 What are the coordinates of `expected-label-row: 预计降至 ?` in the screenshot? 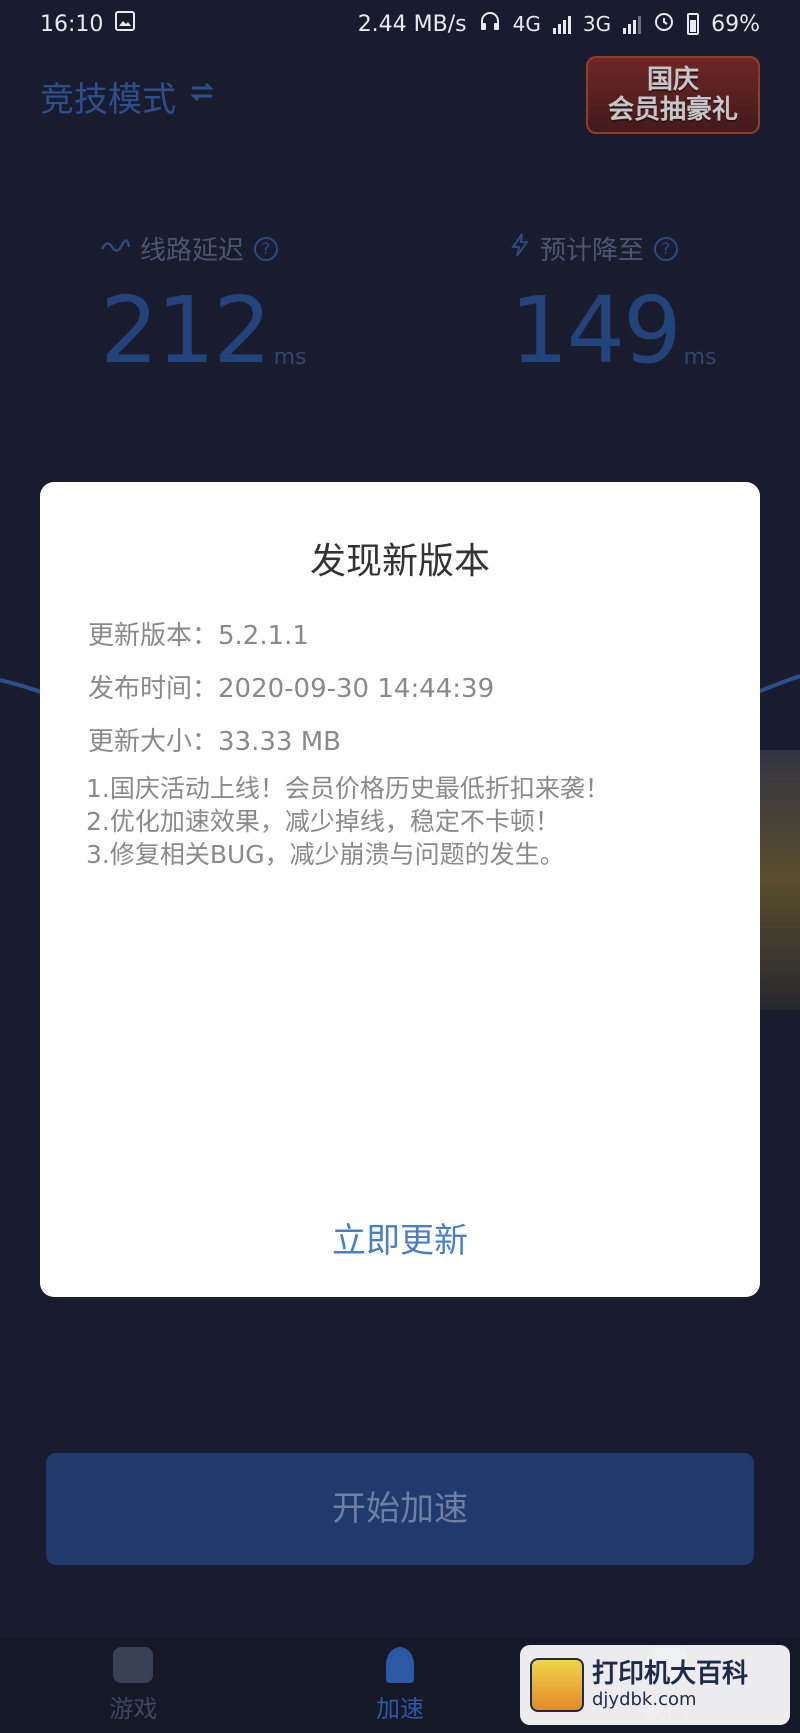 It's located at (655, 248).